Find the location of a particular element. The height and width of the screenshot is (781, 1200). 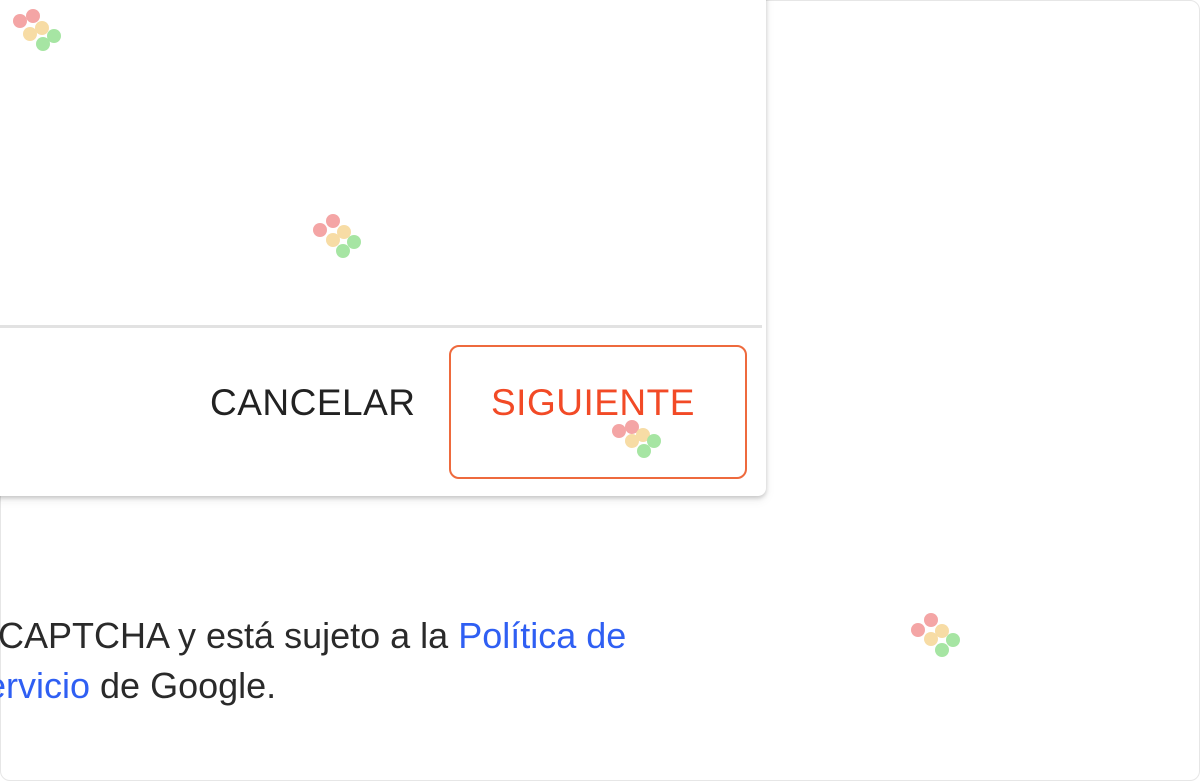

notice-line-2: ervicio de Google. is located at coordinates (313, 686).